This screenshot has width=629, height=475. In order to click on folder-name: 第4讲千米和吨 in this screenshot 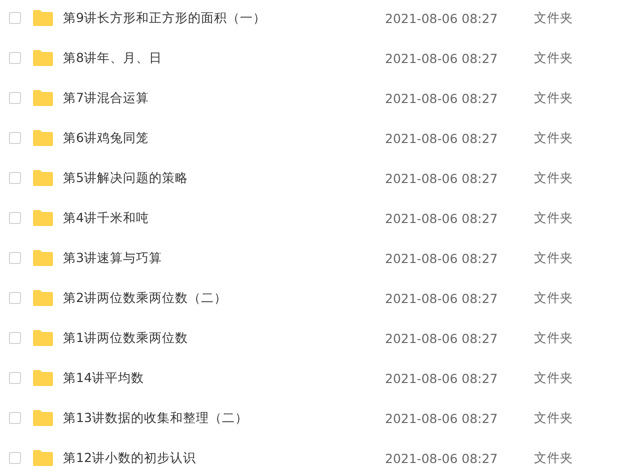, I will do `click(224, 218)`.